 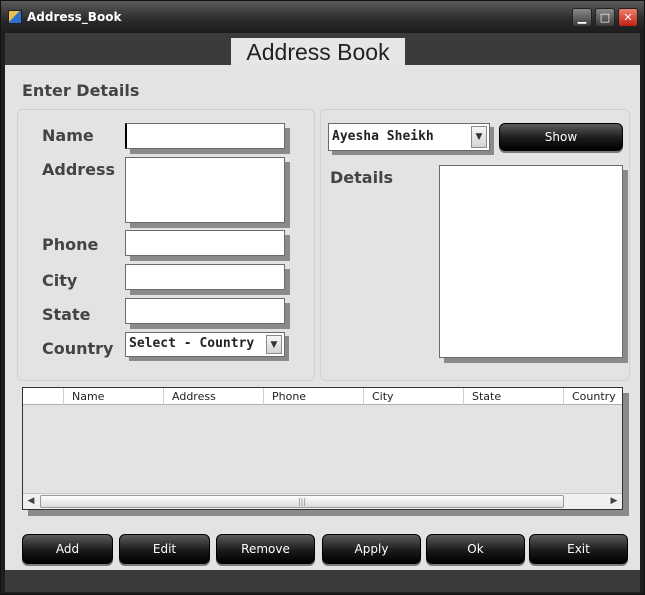 I want to click on grid-col-city: City, so click(x=413, y=396).